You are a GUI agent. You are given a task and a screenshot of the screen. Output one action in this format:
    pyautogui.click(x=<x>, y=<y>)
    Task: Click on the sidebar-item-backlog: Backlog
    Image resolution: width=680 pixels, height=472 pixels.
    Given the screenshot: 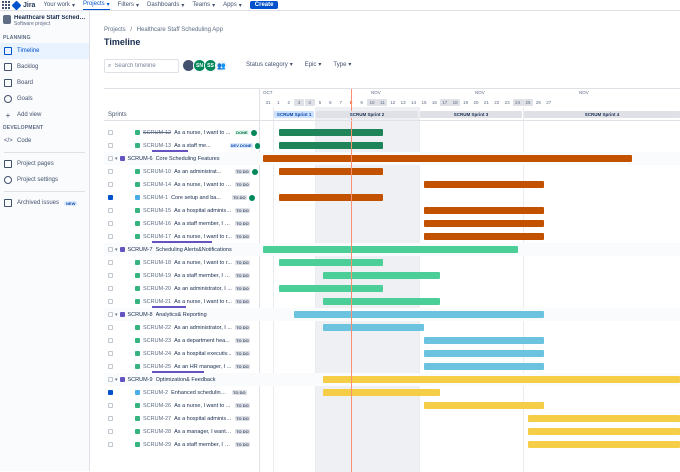 What is the action you would take?
    pyautogui.click(x=44, y=67)
    